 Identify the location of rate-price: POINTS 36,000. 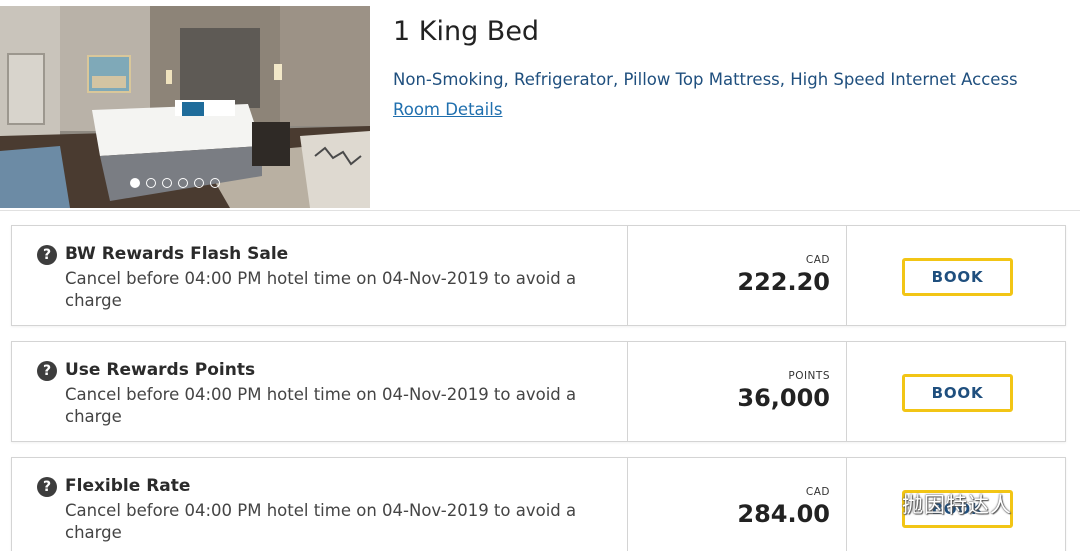
(736, 391).